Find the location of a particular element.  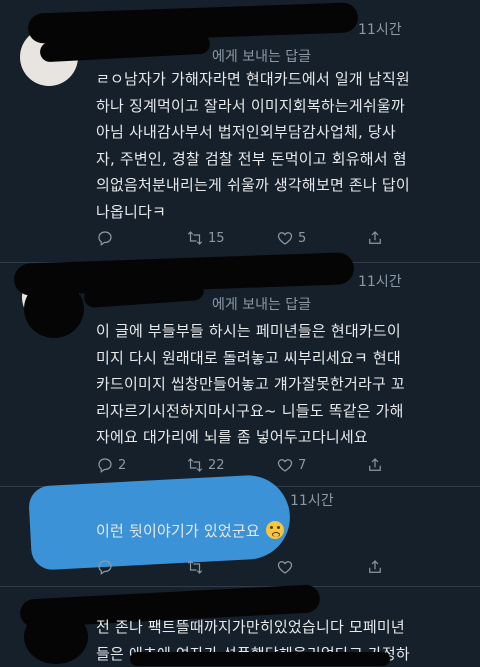

like-count: 5 is located at coordinates (302, 238).